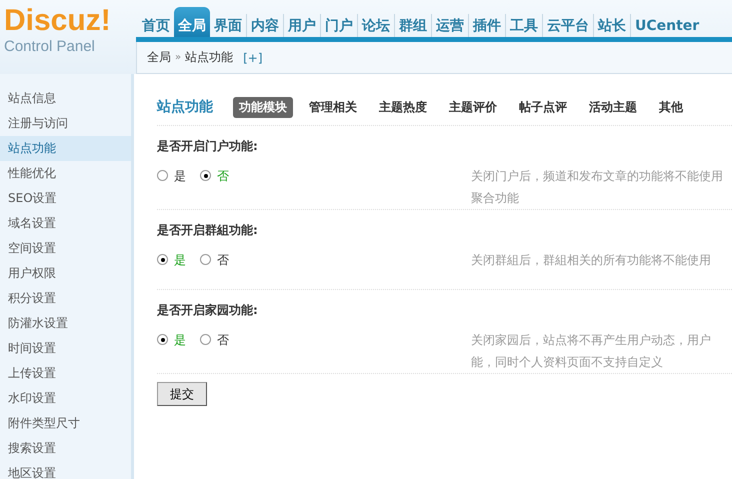 The height and width of the screenshot is (479, 732). I want to click on sidebar-item: 空间设置, so click(65, 248).